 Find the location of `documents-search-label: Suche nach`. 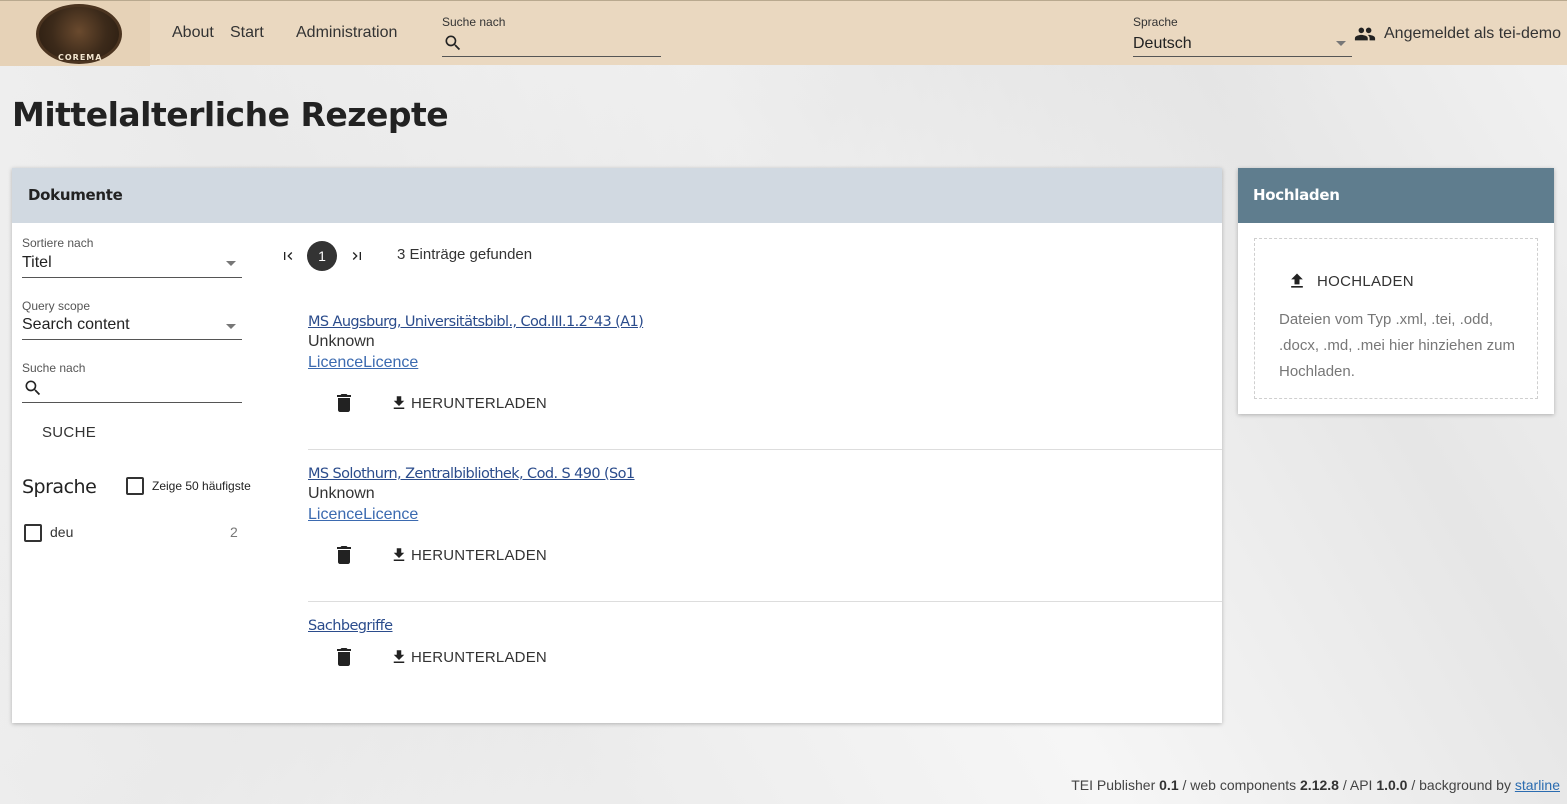

documents-search-label: Suche nach is located at coordinates (54, 368).